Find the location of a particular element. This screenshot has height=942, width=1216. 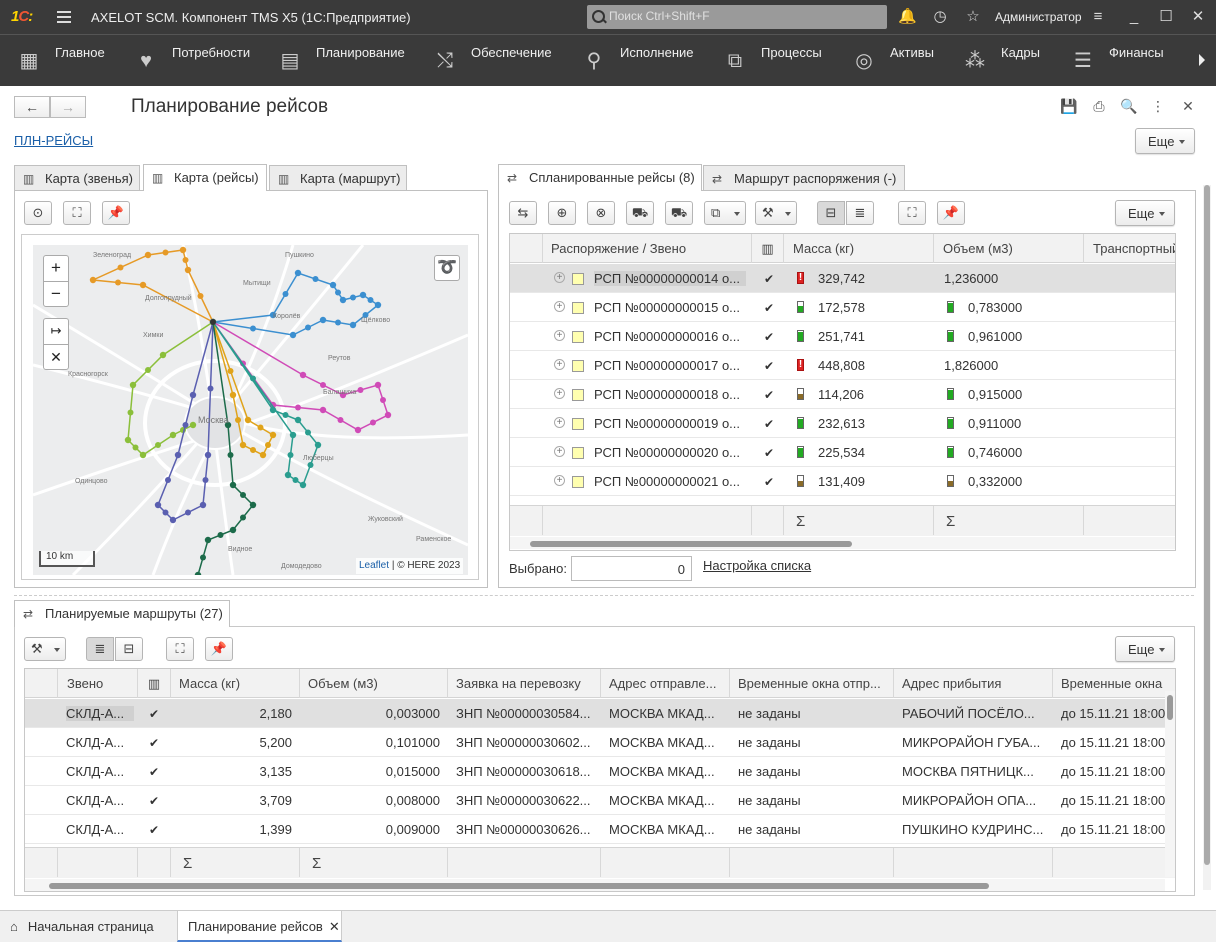

fit-bounds-button: ⛶ is located at coordinates (77, 213).